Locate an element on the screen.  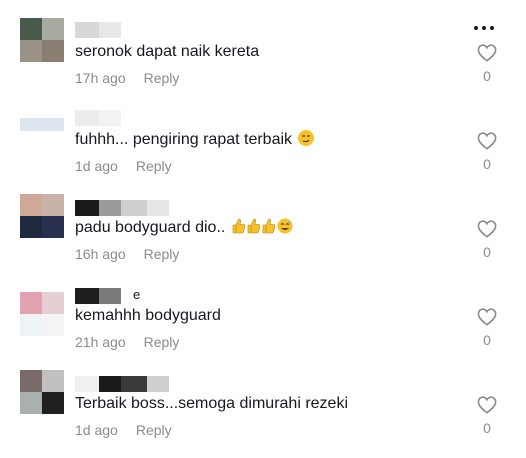
comment-text: fuhhh... pengiring rapat terbaik is located at coordinates (195, 140).